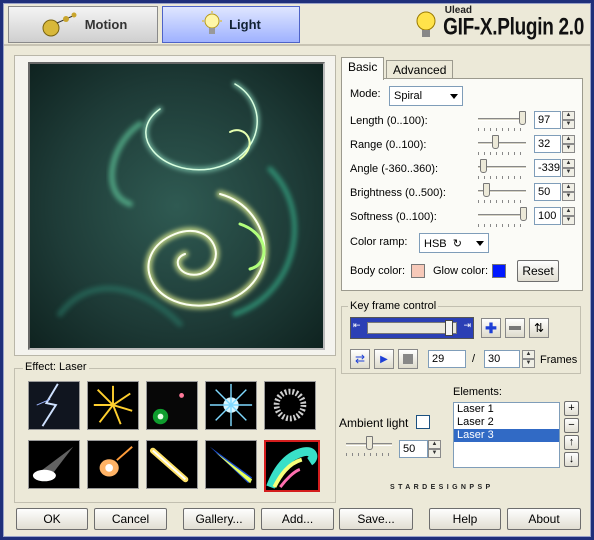 The width and height of the screenshot is (594, 540). I want to click on ok-button: OK, so click(52, 519).